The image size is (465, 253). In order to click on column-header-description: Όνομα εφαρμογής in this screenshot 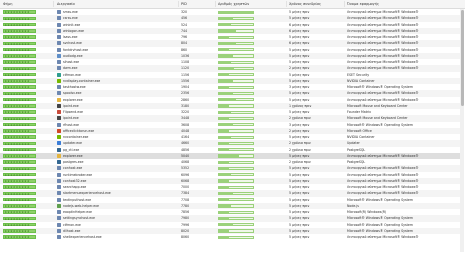, I will do `click(403, 4)`.